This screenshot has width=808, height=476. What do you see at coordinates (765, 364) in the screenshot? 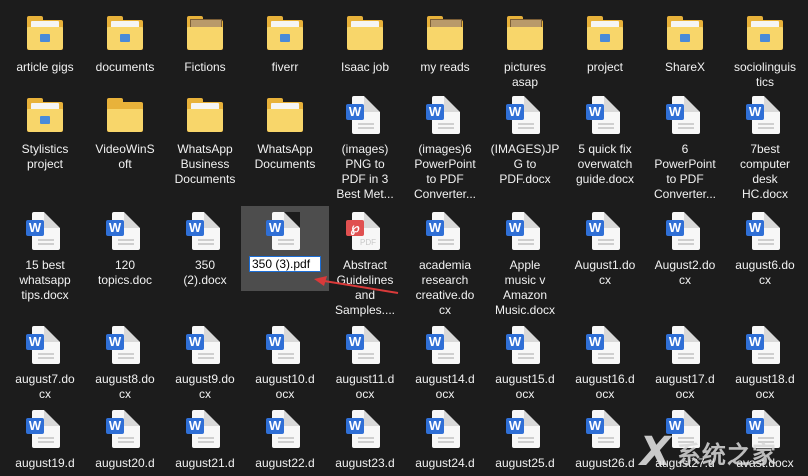
I see `file-item: Waugust18.d ocx` at bounding box center [765, 364].